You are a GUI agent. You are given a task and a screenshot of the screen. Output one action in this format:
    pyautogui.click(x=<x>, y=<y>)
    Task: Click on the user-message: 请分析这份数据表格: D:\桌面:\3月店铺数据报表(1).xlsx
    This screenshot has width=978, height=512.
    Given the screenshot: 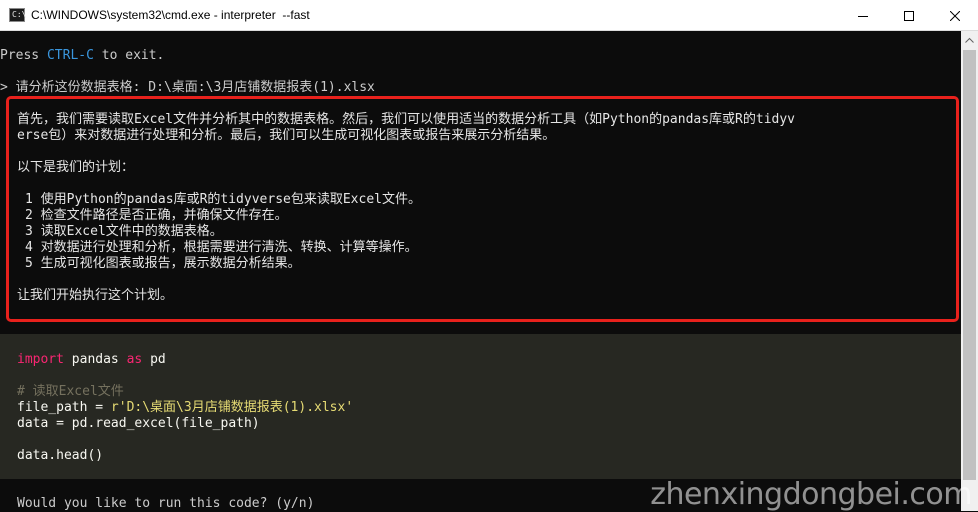 What is the action you would take?
    pyautogui.click(x=195, y=87)
    